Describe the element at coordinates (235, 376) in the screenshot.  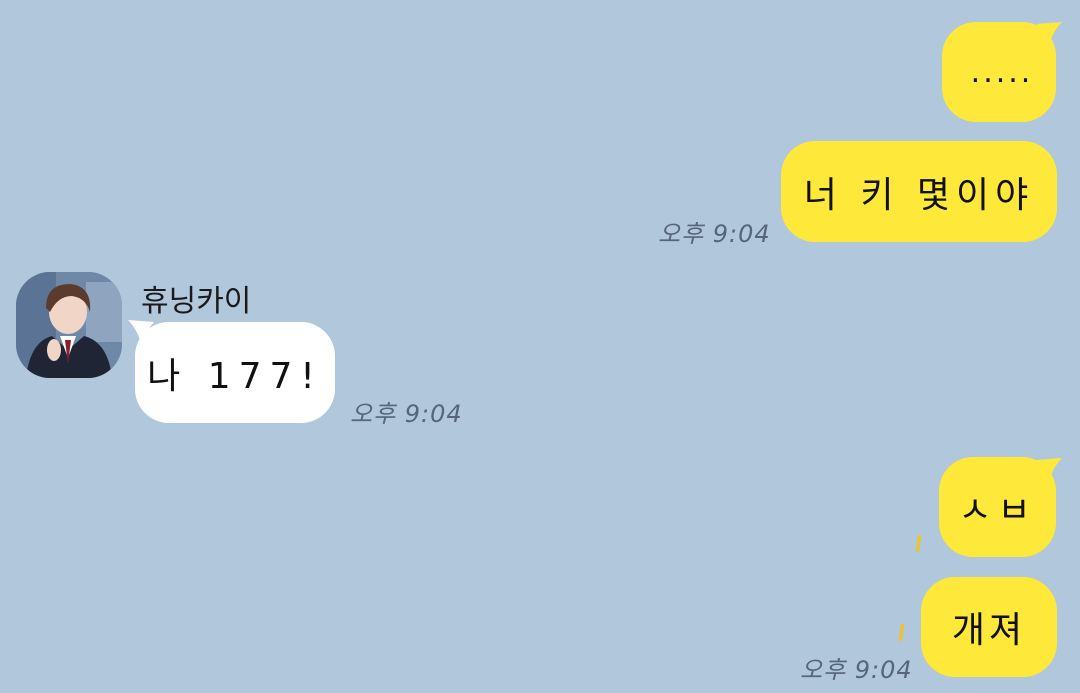
I see `message-text: 나 177!` at that location.